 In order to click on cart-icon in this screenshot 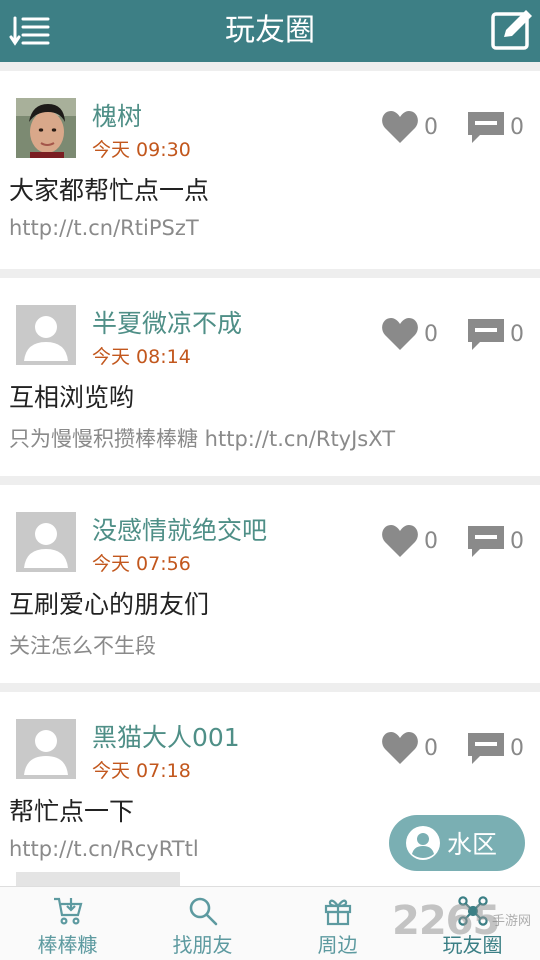, I will do `click(67, 911)`.